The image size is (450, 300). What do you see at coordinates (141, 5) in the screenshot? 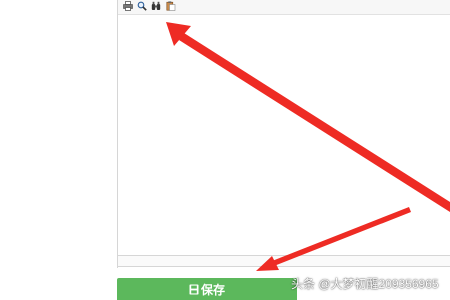
I see `preview-icon` at bounding box center [141, 5].